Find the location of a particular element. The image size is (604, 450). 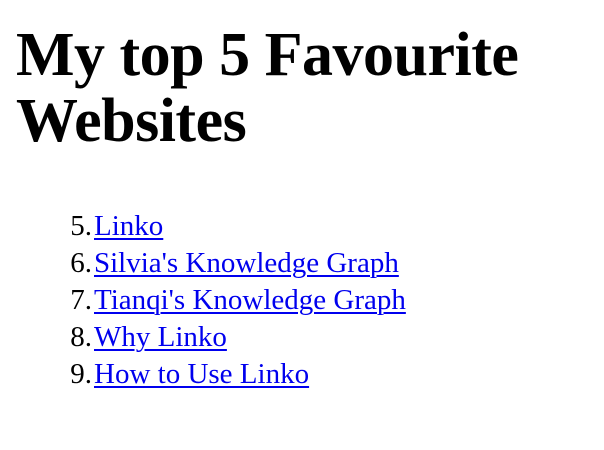

list-item: 6. Silvia's Knowledge Graph is located at coordinates (329, 263).